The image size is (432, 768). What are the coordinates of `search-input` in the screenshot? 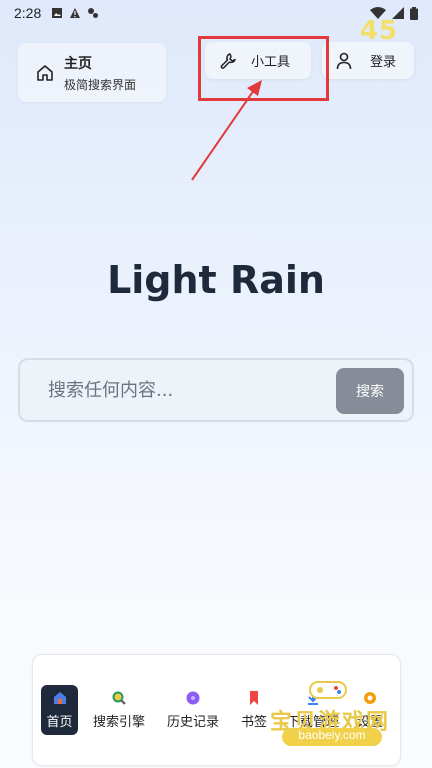 It's located at (183, 390).